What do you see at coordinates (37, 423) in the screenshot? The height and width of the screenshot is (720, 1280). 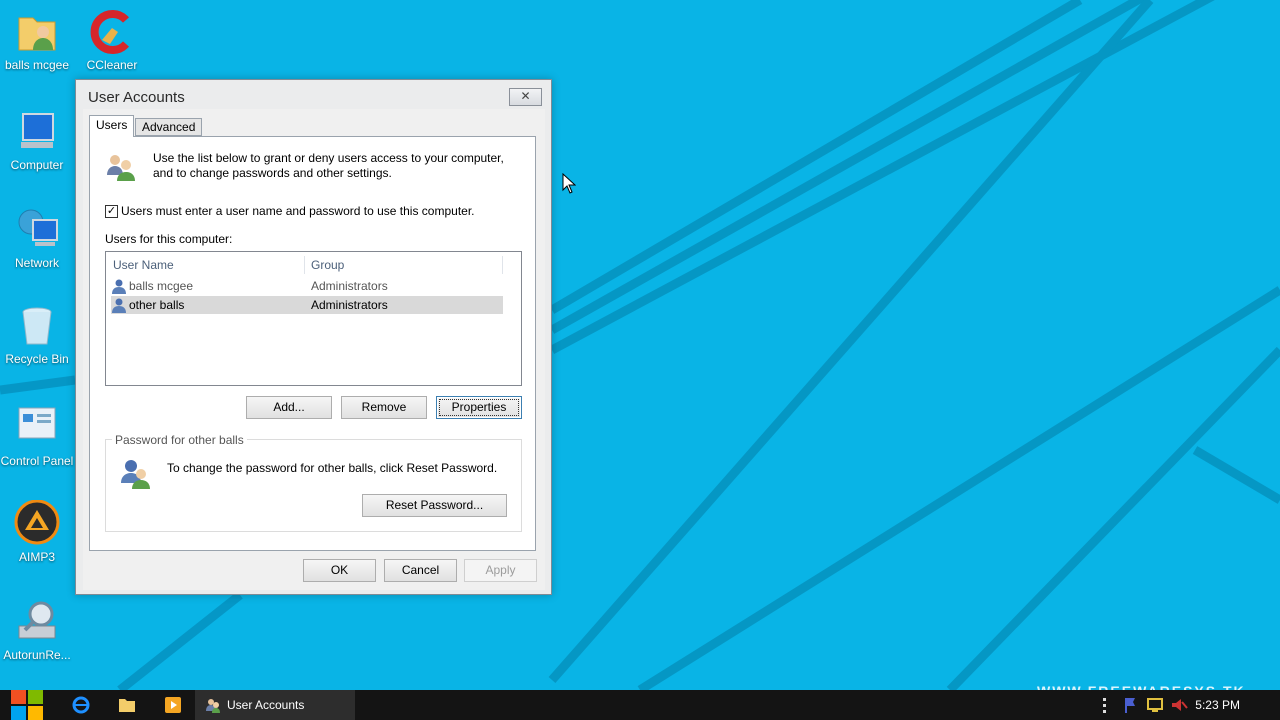 I see `control-panel-icon` at bounding box center [37, 423].